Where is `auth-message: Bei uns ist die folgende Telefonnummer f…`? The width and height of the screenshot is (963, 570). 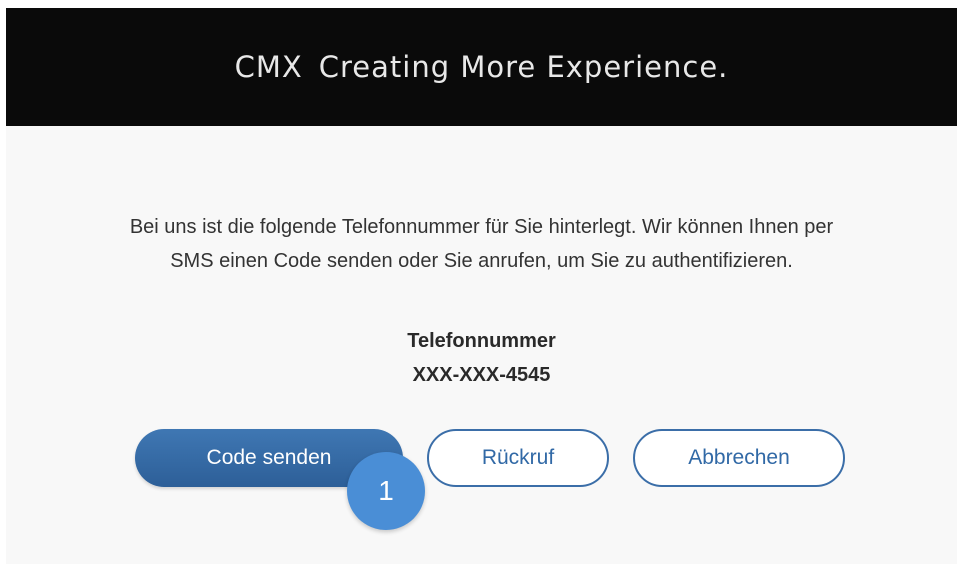 auth-message: Bei uns ist die folgende Telefonnummer f… is located at coordinates (481, 244).